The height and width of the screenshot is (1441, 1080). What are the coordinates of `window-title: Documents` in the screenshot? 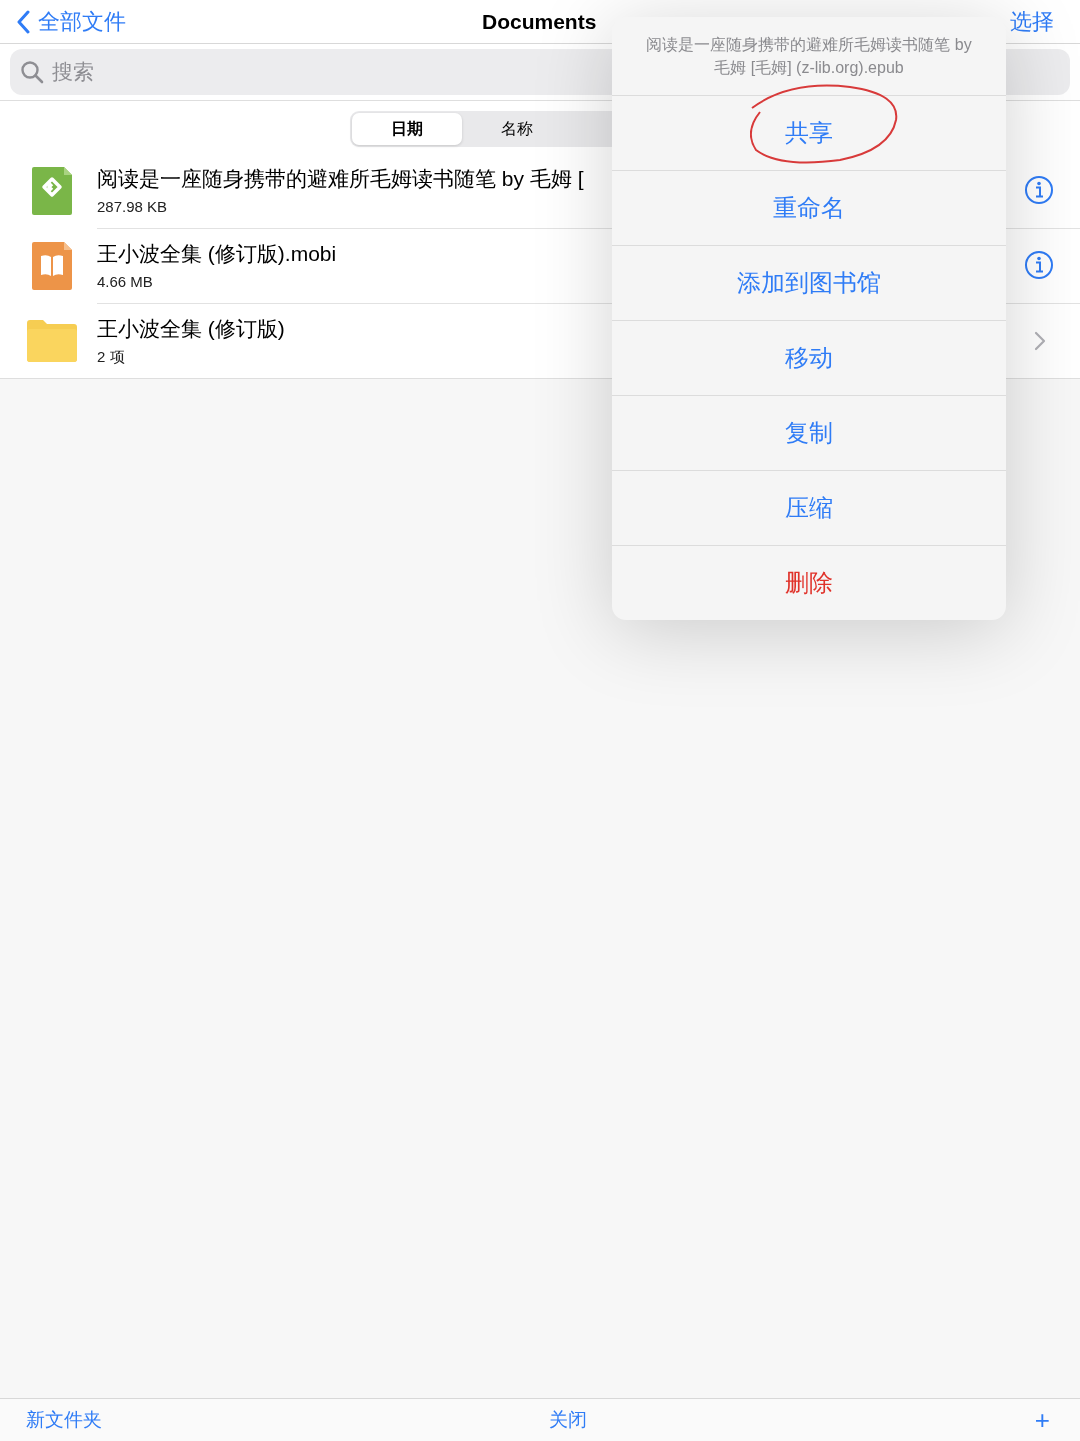 It's located at (539, 22).